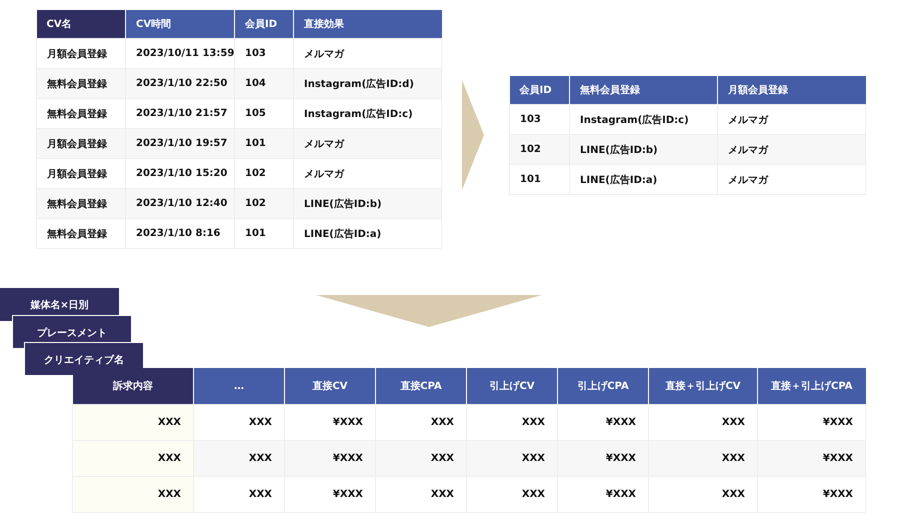 This screenshot has height=530, width=900. I want to click on column-header: 直接CV, so click(330, 386).